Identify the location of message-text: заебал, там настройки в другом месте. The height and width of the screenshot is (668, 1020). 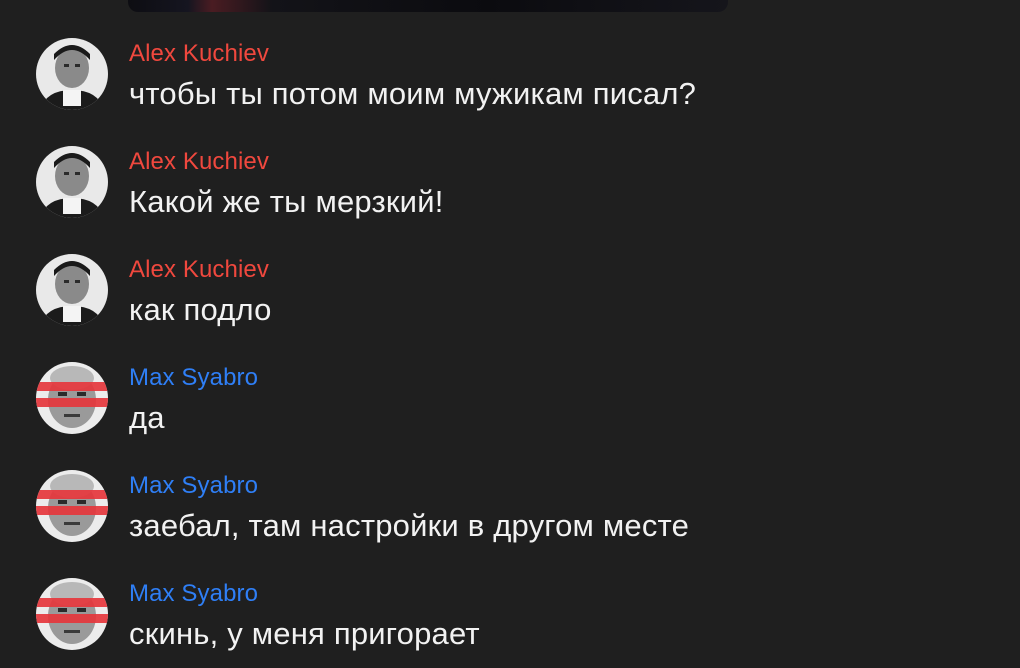
(409, 525).